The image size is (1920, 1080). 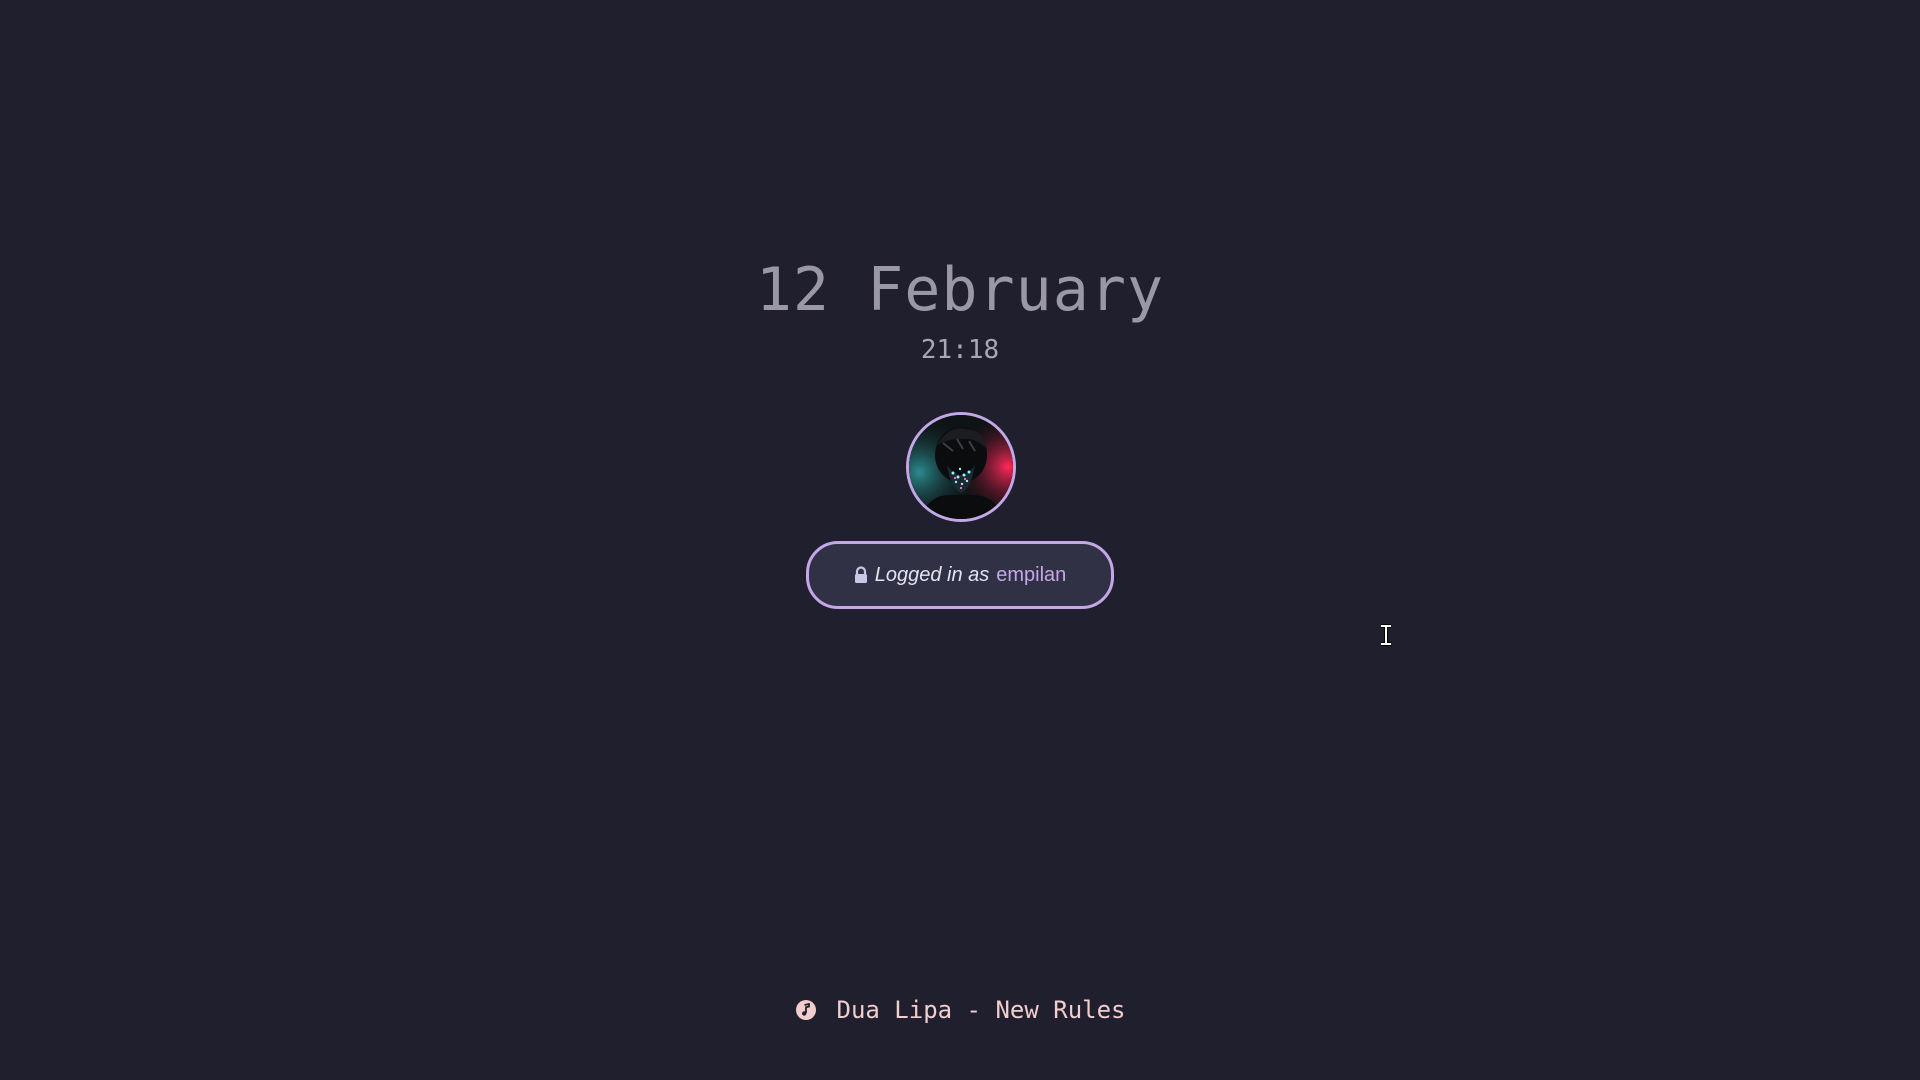 I want to click on user-avatar, so click(x=961, y=467).